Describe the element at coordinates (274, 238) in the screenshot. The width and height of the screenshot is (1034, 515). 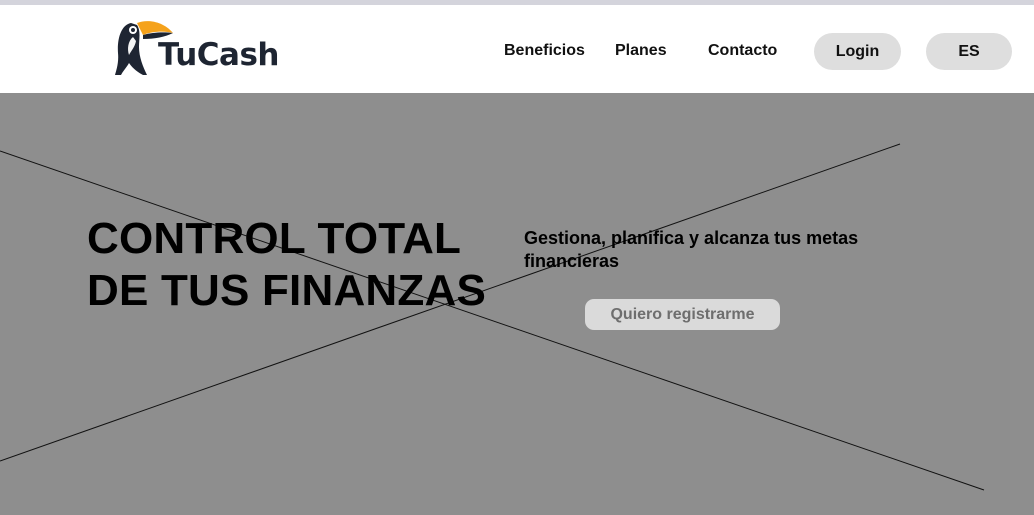
I see `hero-headline-line1: CONTROL TOTAL` at that location.